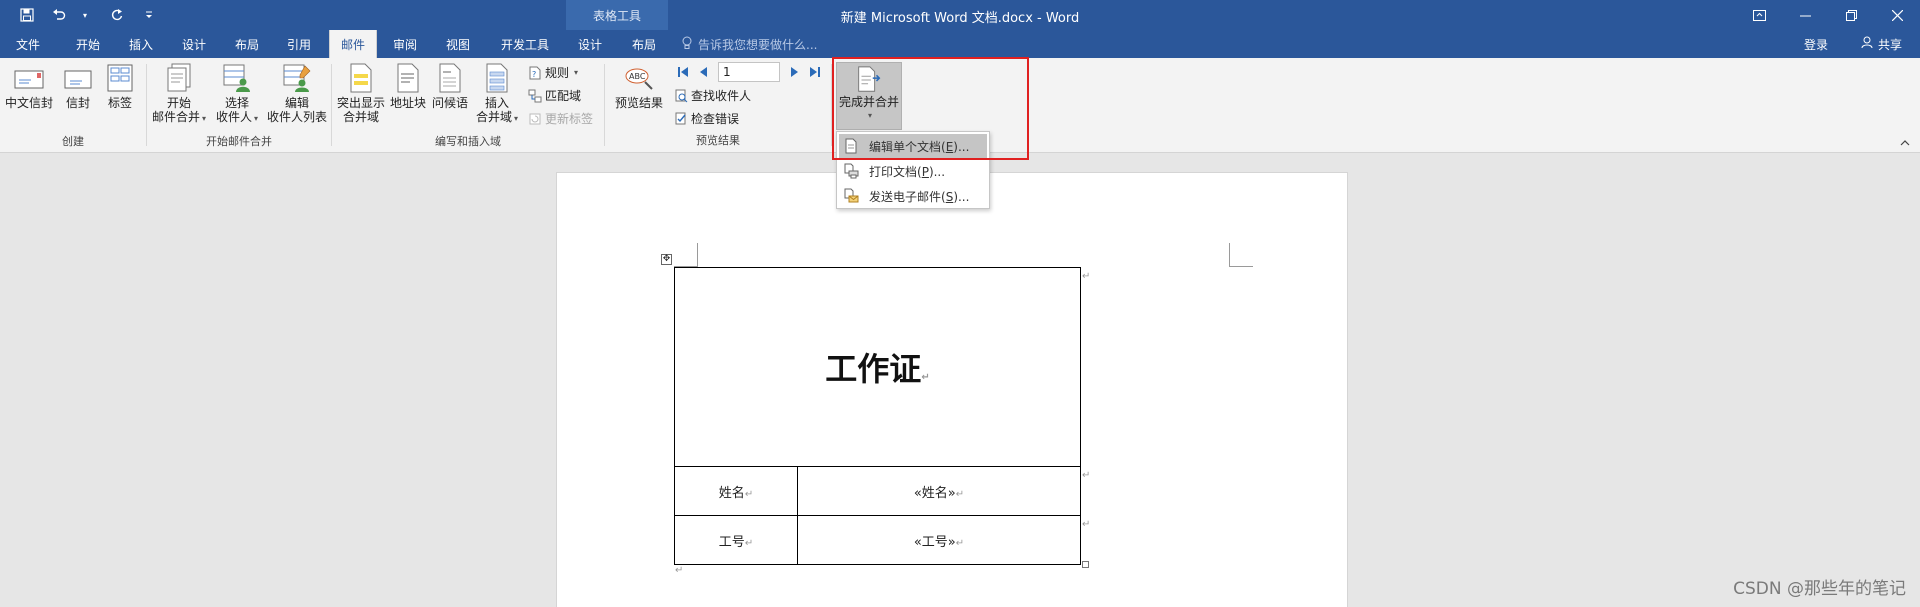 Image resolution: width=1920 pixels, height=607 pixels. I want to click on redo-icon, so click(117, 15).